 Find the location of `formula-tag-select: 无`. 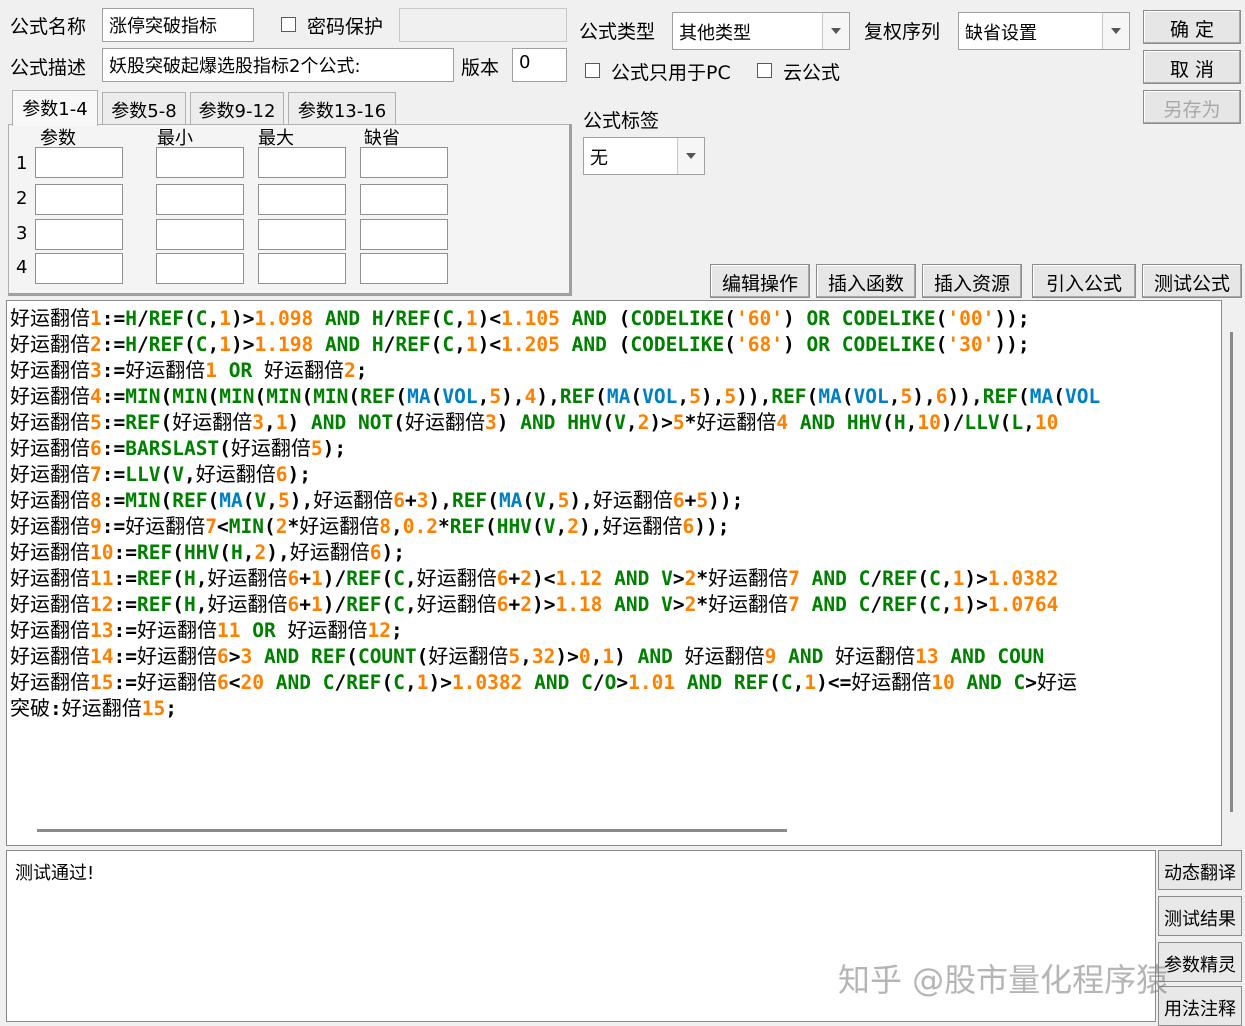

formula-tag-select: 无 is located at coordinates (644, 156).